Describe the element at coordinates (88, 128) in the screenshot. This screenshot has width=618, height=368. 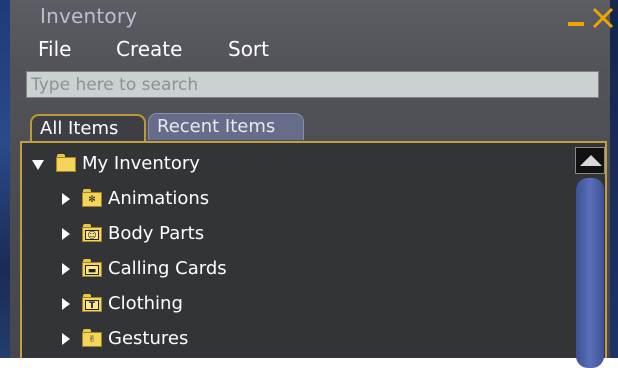
I see `tab-all-items: All Items` at that location.